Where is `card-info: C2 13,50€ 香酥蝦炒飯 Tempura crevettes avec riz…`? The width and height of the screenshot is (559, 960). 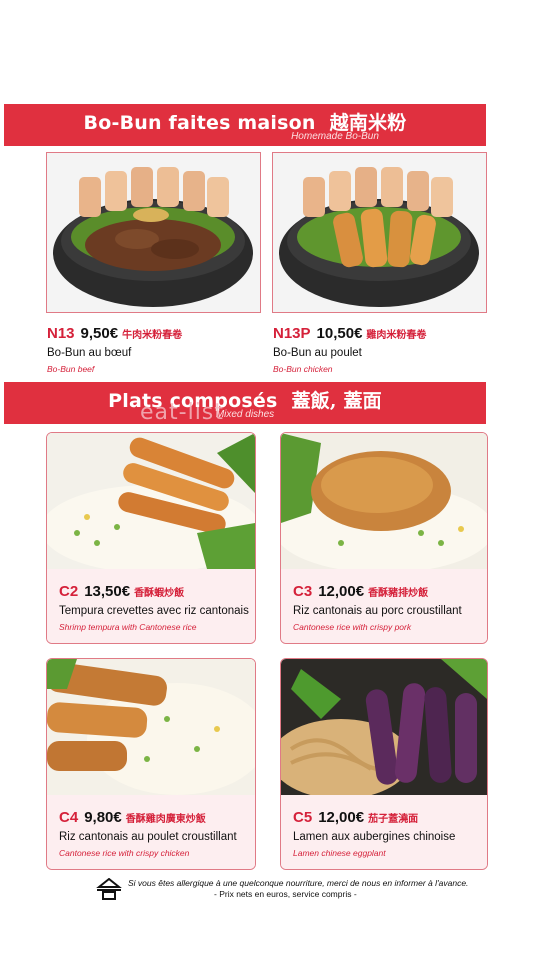 card-info: C2 13,50€ 香酥蝦炒飯 Tempura crevettes avec riz… is located at coordinates (151, 606).